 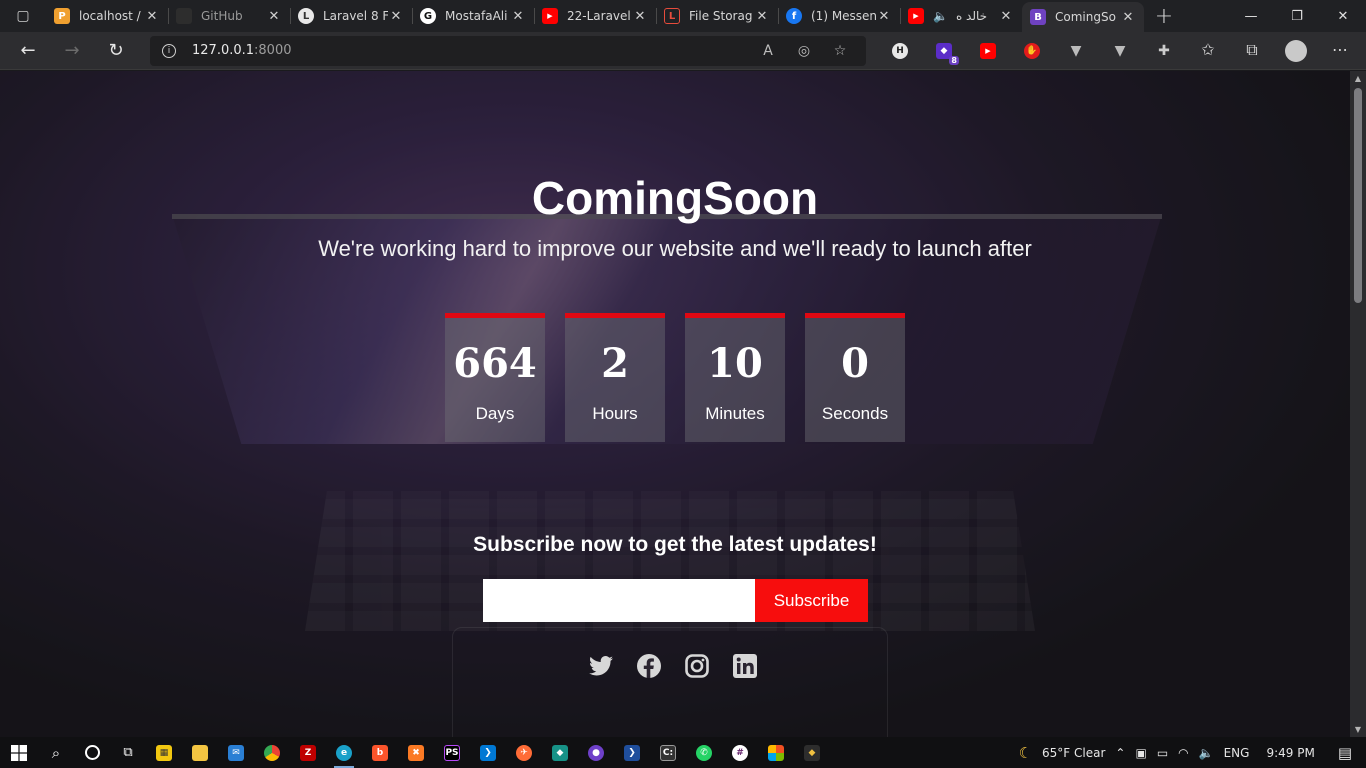 What do you see at coordinates (740, 752) in the screenshot?
I see `slack-icon: #` at bounding box center [740, 752].